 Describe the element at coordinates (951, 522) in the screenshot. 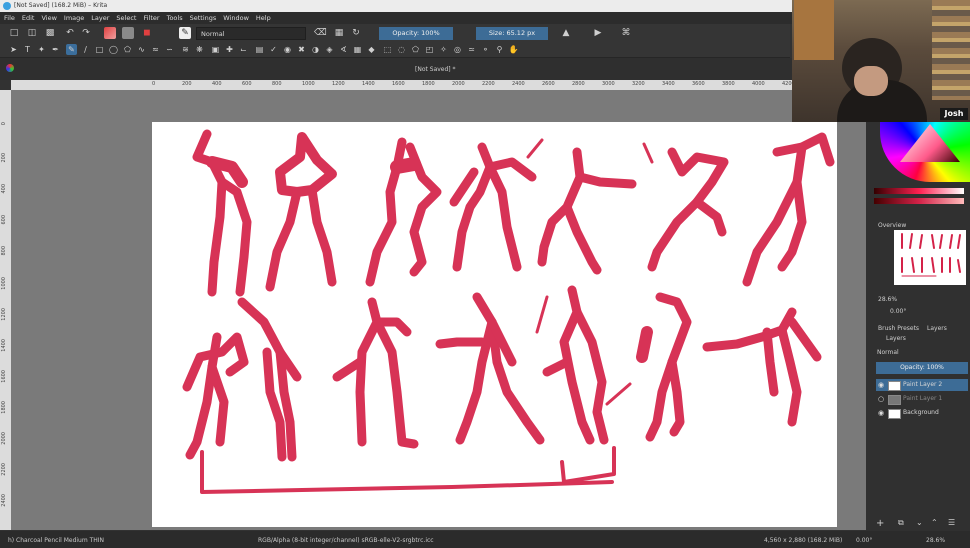

I see `layer-menu-icon: ☰` at that location.